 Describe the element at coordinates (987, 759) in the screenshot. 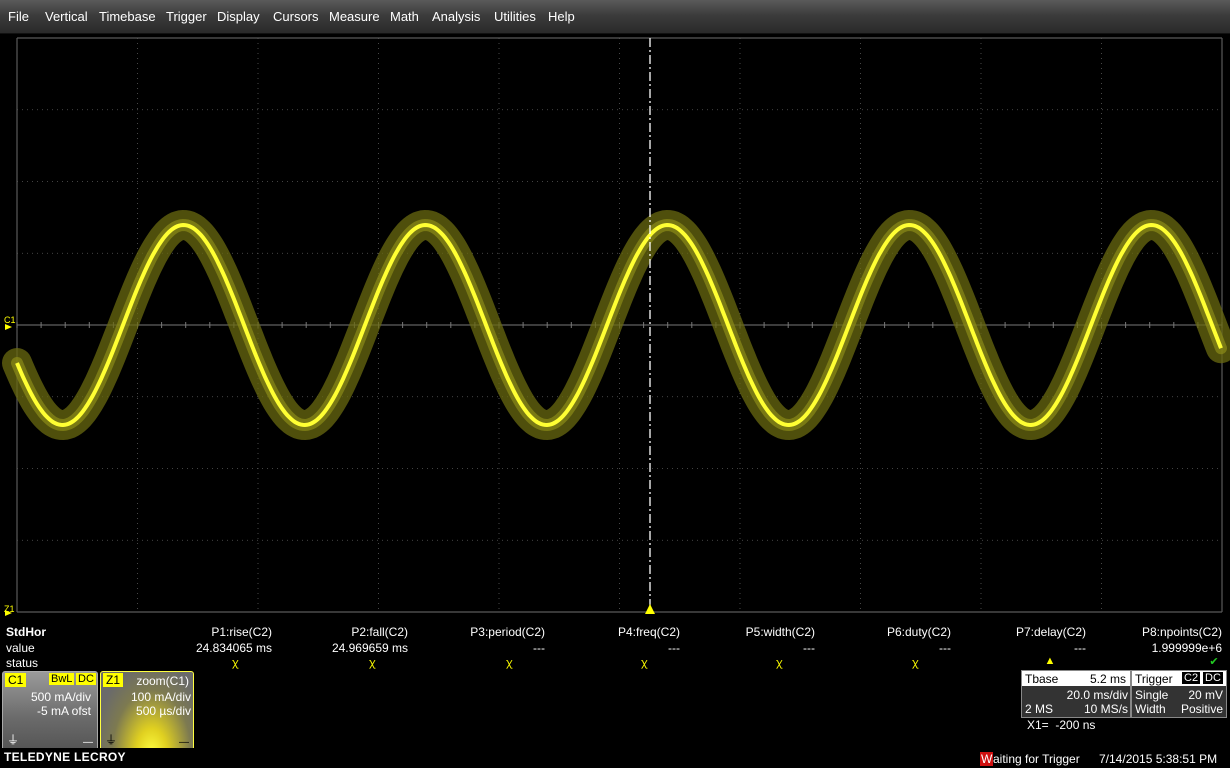

I see `acquisition-status-highlight: W` at that location.